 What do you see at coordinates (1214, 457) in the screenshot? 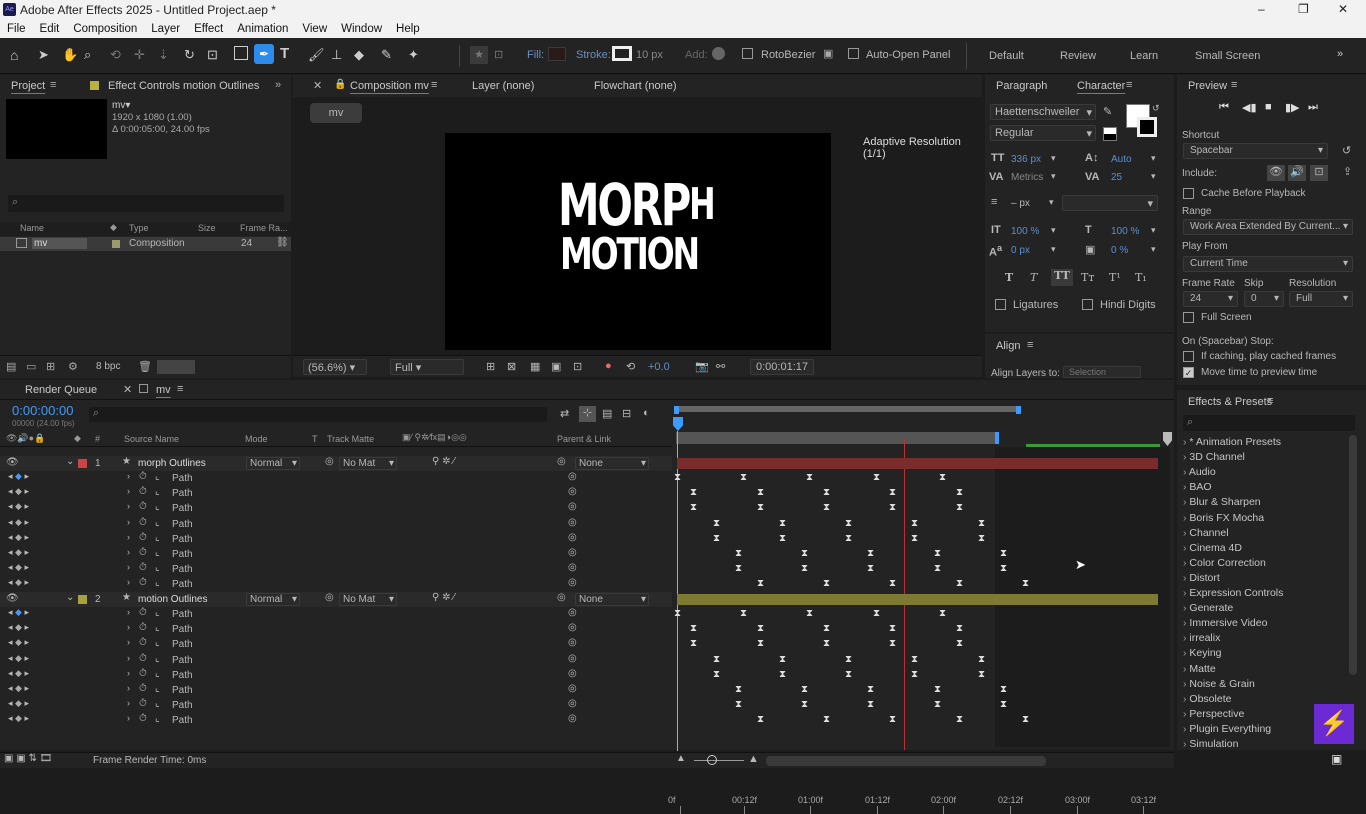
I see `effects-category: › 3D Channel` at bounding box center [1214, 457].